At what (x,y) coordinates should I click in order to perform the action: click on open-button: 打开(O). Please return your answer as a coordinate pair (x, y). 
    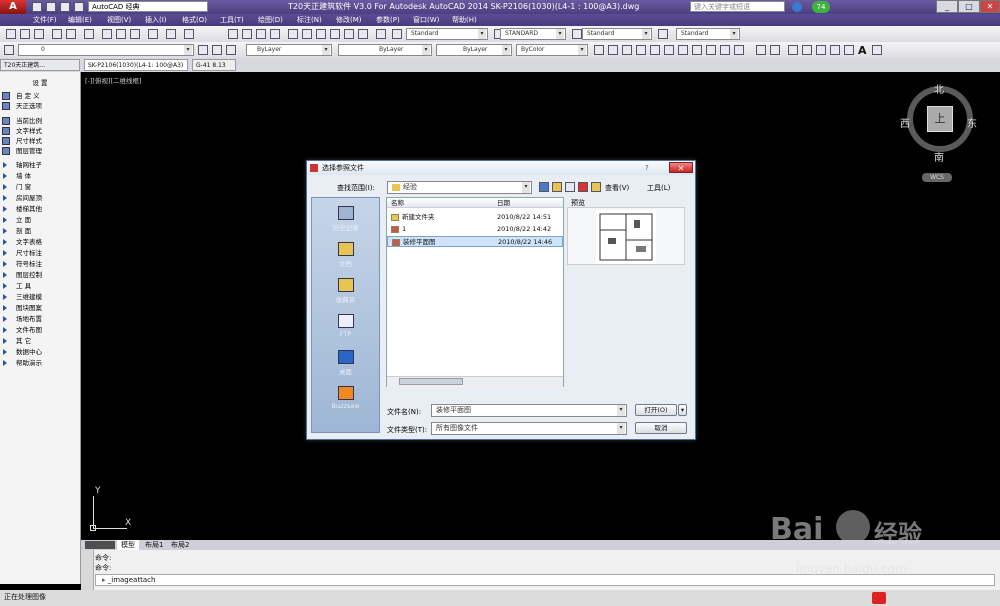
    Looking at the image, I should click on (656, 410).